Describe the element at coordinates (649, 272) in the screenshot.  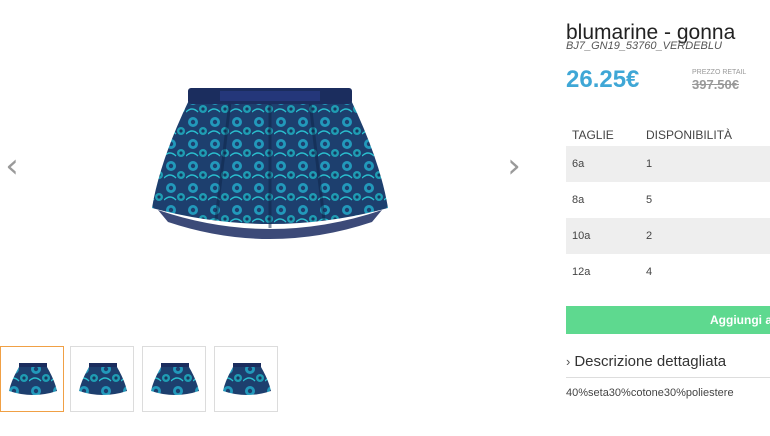
I see `availability-value: 4` at that location.